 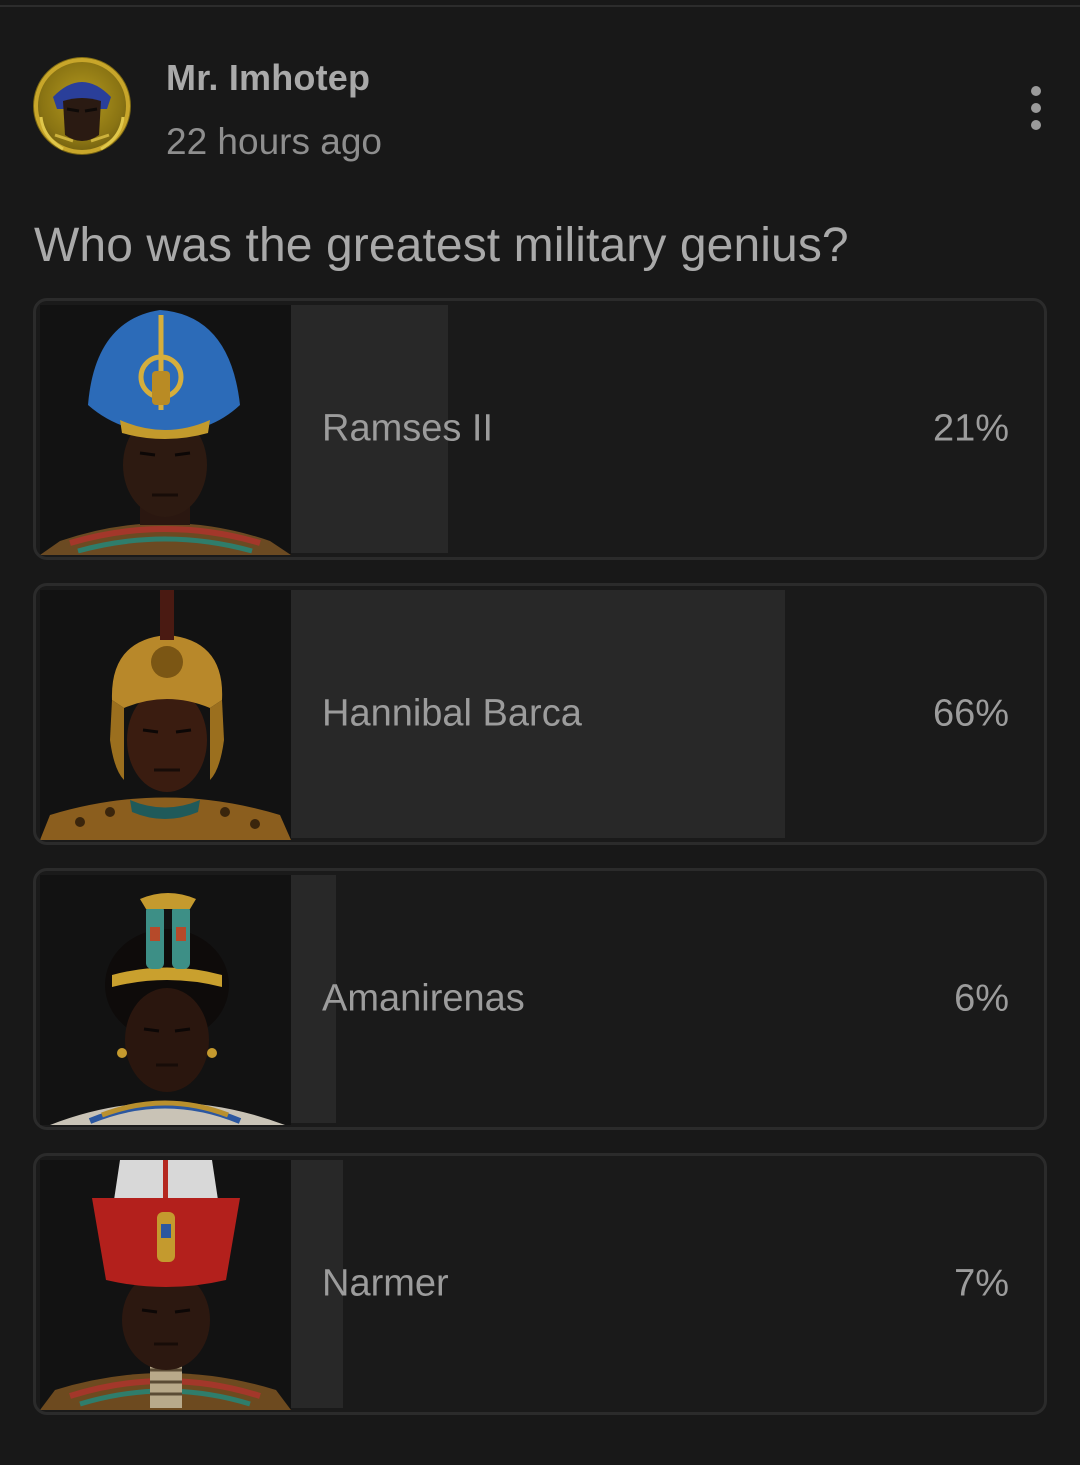 What do you see at coordinates (665, 429) in the screenshot?
I see `poll-result-area: Ramses II 21%` at bounding box center [665, 429].